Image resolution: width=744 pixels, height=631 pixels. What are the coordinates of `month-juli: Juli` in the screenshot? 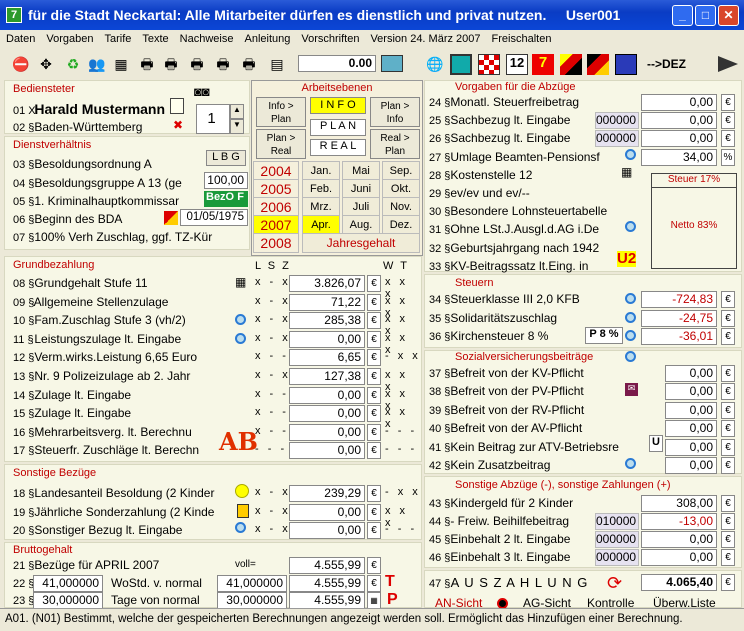 It's located at (361, 207).